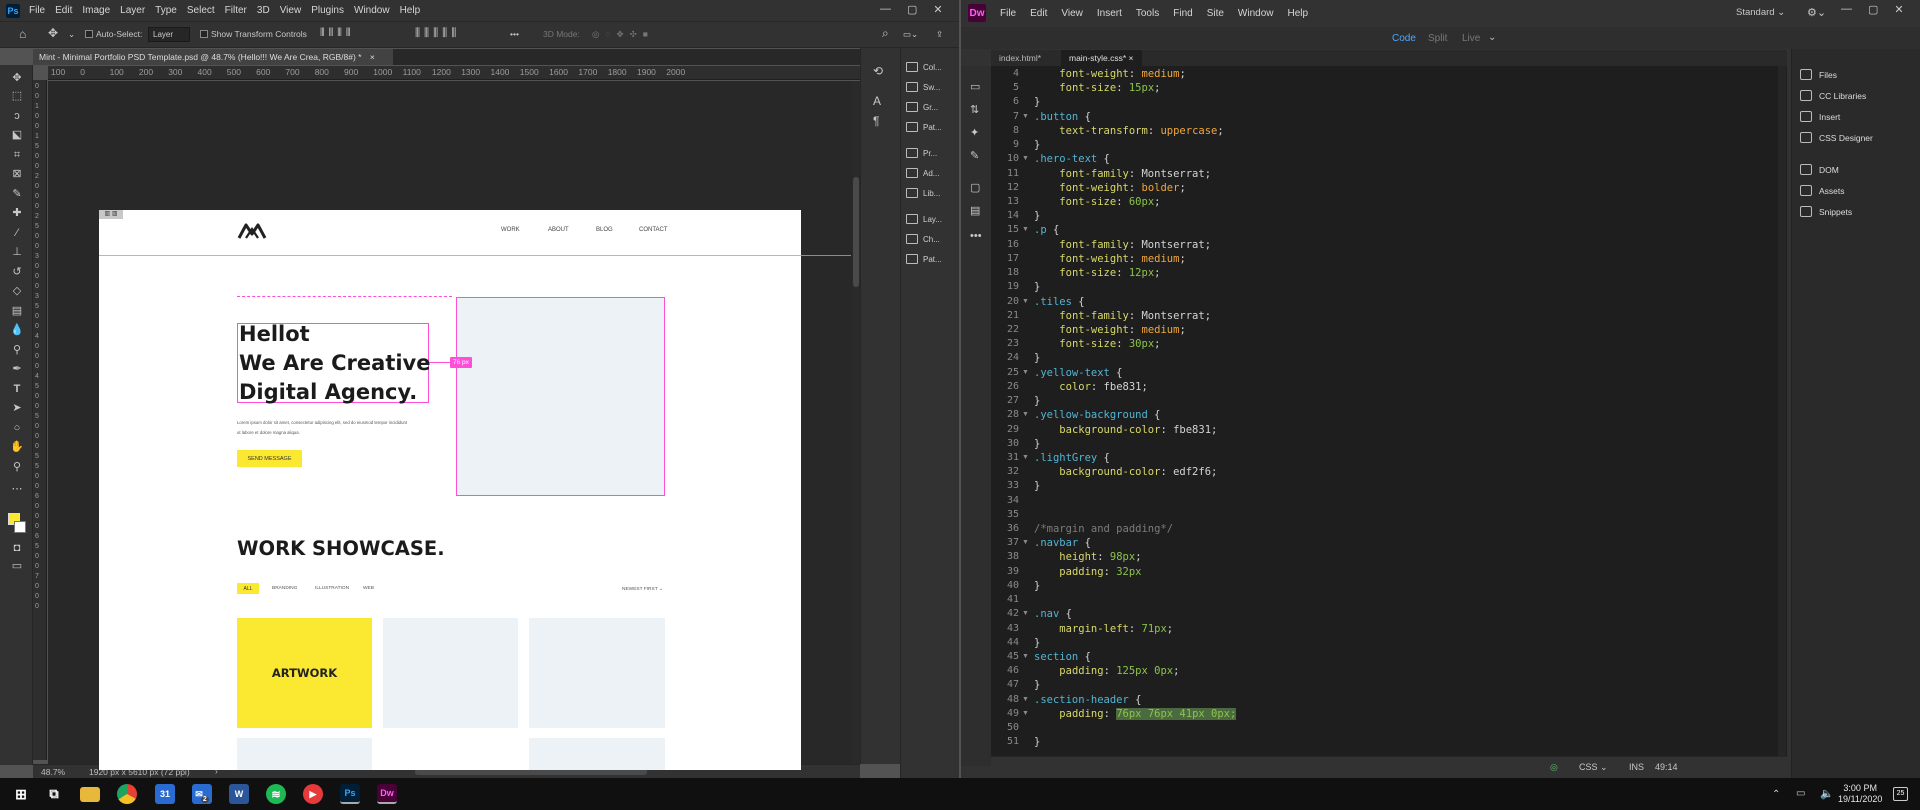 This screenshot has height=810, width=1920. Describe the element at coordinates (22, 34) in the screenshot. I see `home-icon: ⌂` at that location.